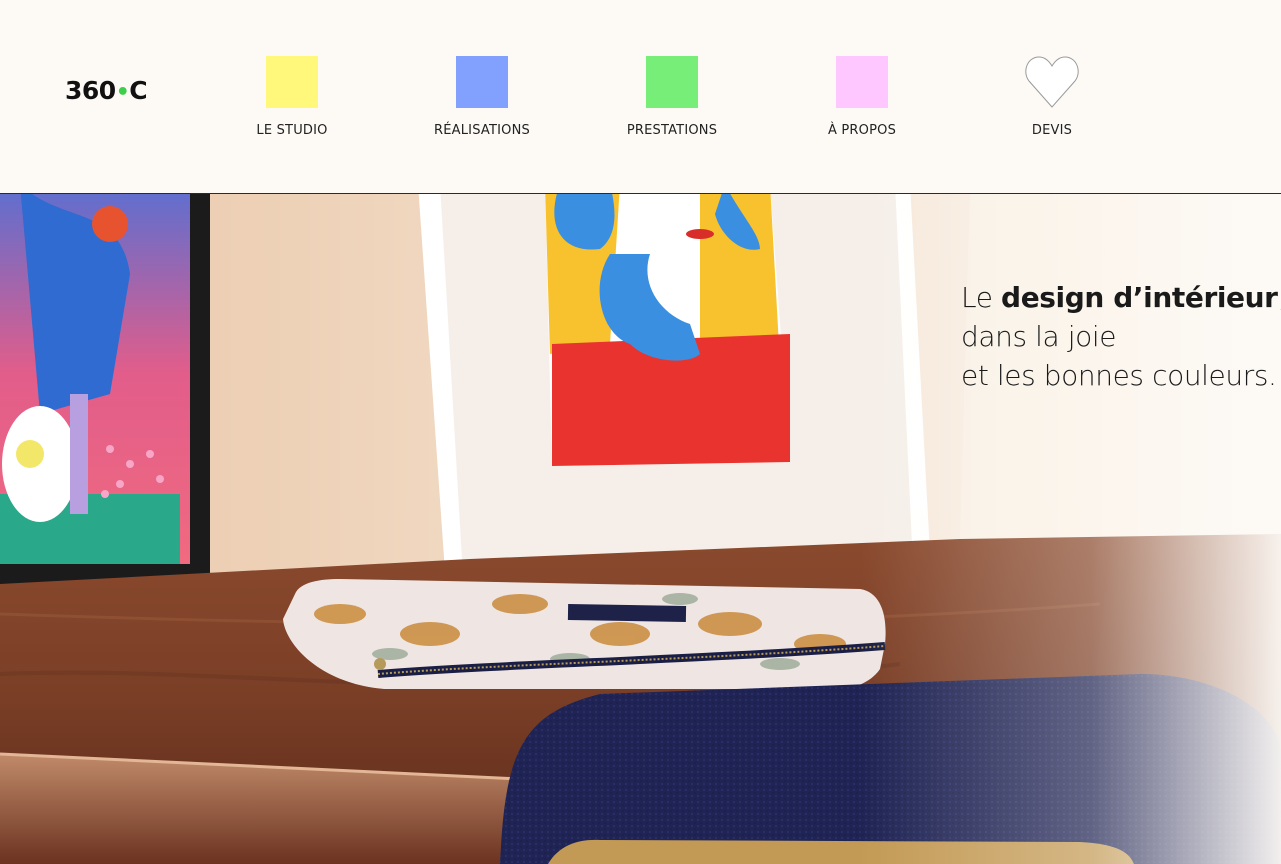 The width and height of the screenshot is (1281, 864). Describe the element at coordinates (482, 82) in the screenshot. I see `blue-swatch-icon` at that location.